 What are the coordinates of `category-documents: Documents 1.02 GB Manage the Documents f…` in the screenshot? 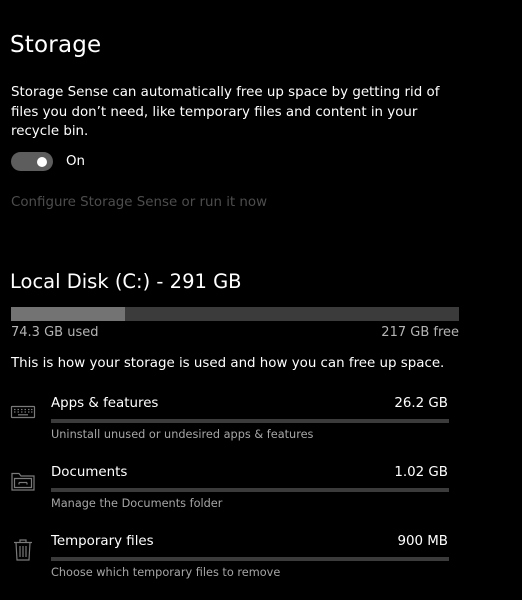 It's located at (261, 493).